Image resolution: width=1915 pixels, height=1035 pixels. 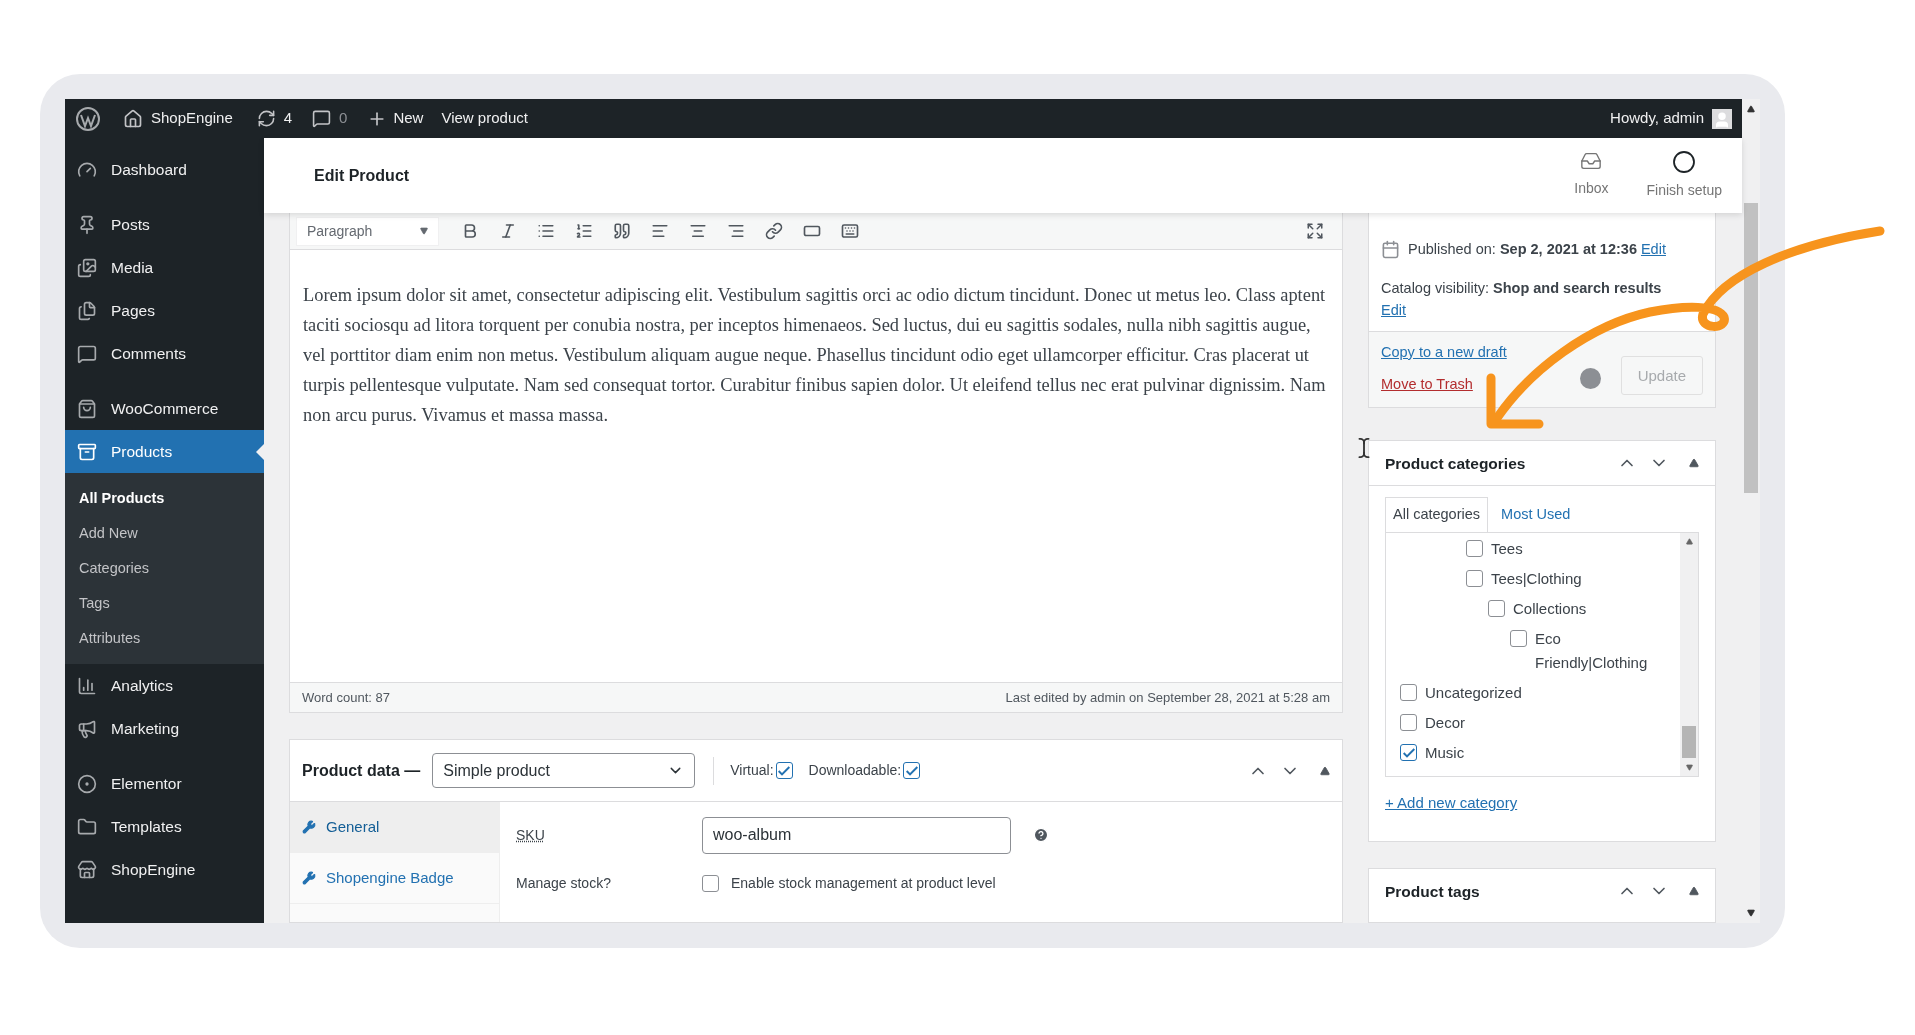 What do you see at coordinates (164, 568) in the screenshot?
I see `submenu-item: Categories` at bounding box center [164, 568].